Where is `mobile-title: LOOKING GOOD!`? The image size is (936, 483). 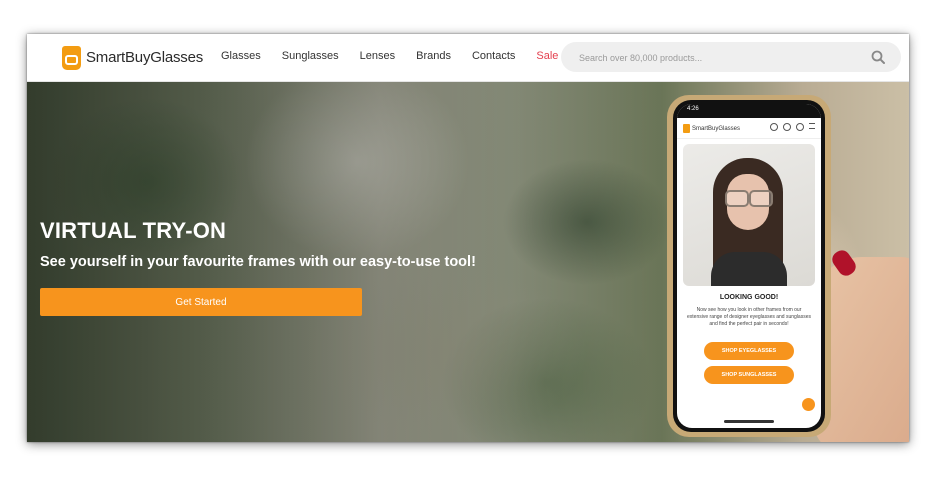 mobile-title: LOOKING GOOD! is located at coordinates (749, 297).